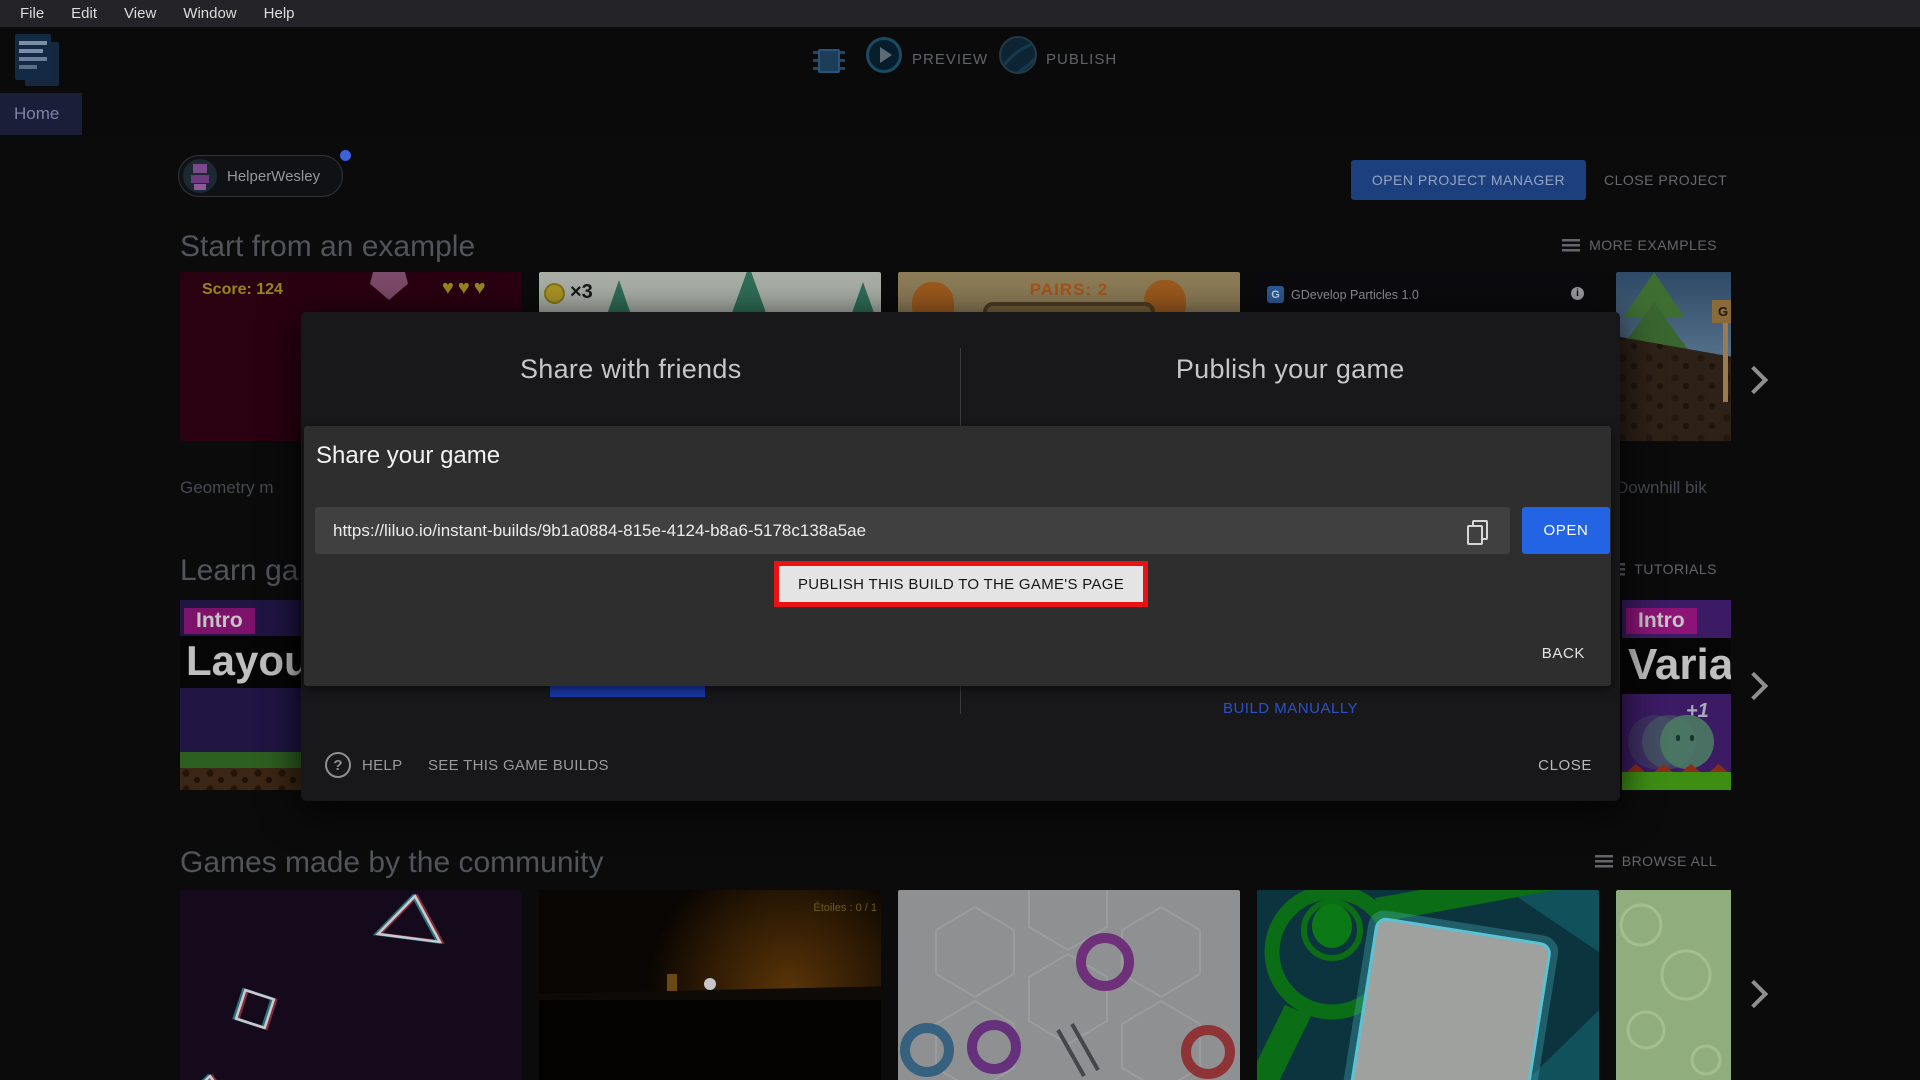 This screenshot has width=1920, height=1080. What do you see at coordinates (338, 765) in the screenshot?
I see `help-icon: ?` at bounding box center [338, 765].